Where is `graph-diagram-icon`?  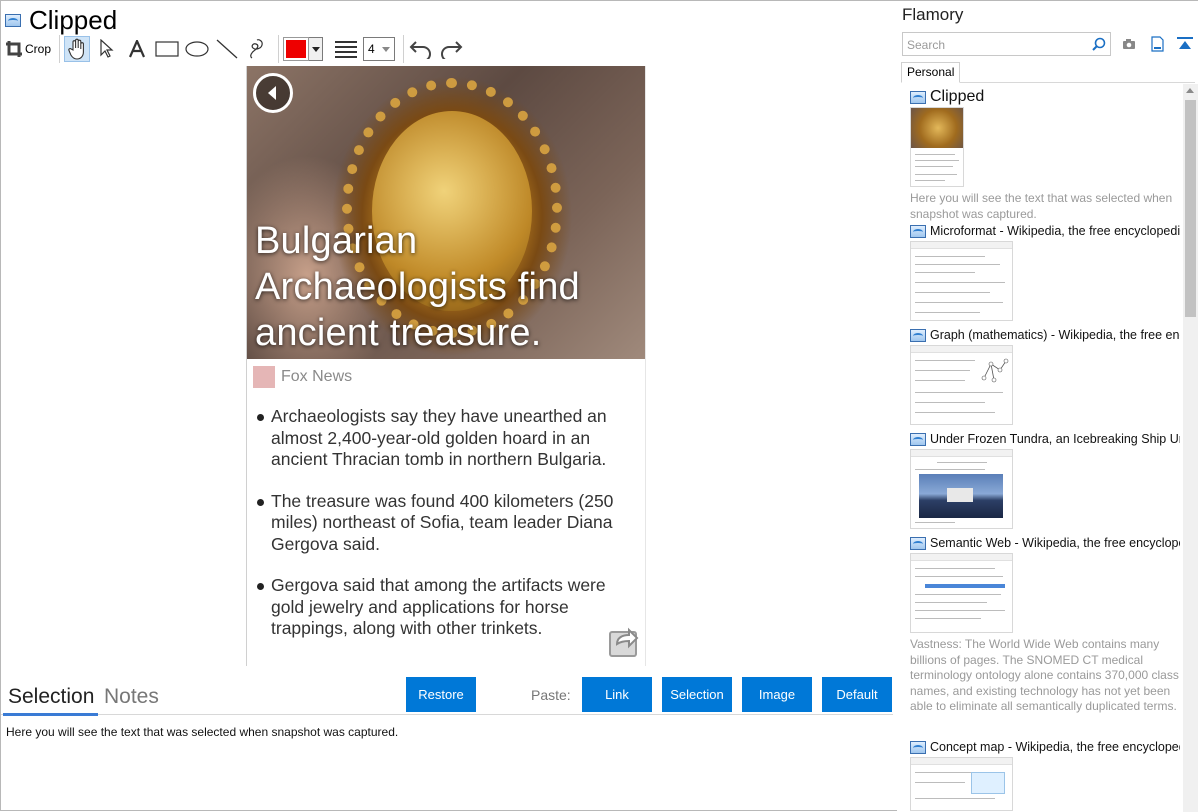
graph-diagram-icon is located at coordinates (995, 370).